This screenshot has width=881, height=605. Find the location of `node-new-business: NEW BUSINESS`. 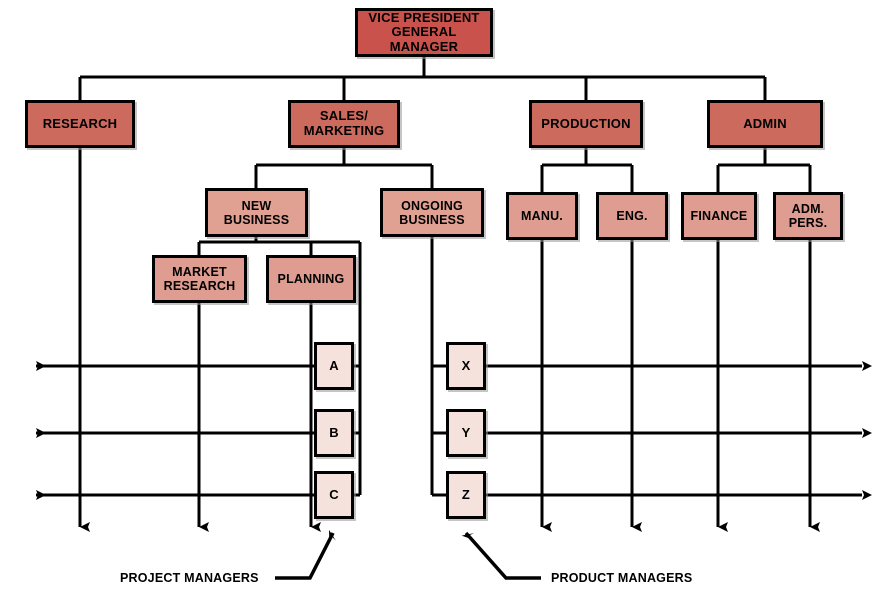

node-new-business: NEW BUSINESS is located at coordinates (256, 212).